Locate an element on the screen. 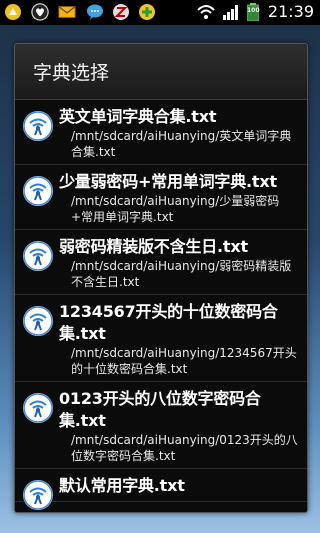  android-icon is located at coordinates (13, 12).